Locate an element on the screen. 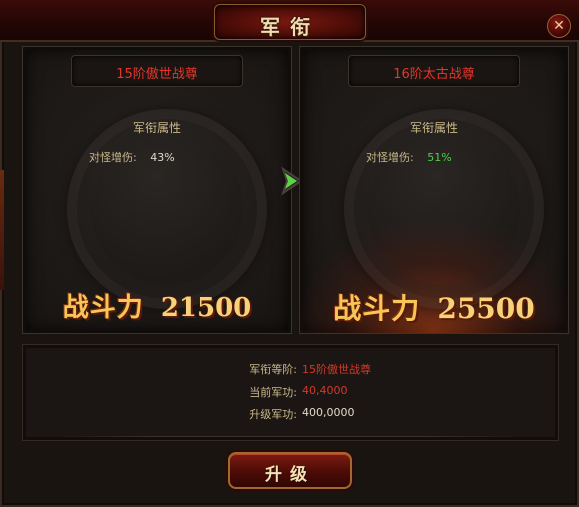  combat-power-value: 21500 is located at coordinates (206, 308).